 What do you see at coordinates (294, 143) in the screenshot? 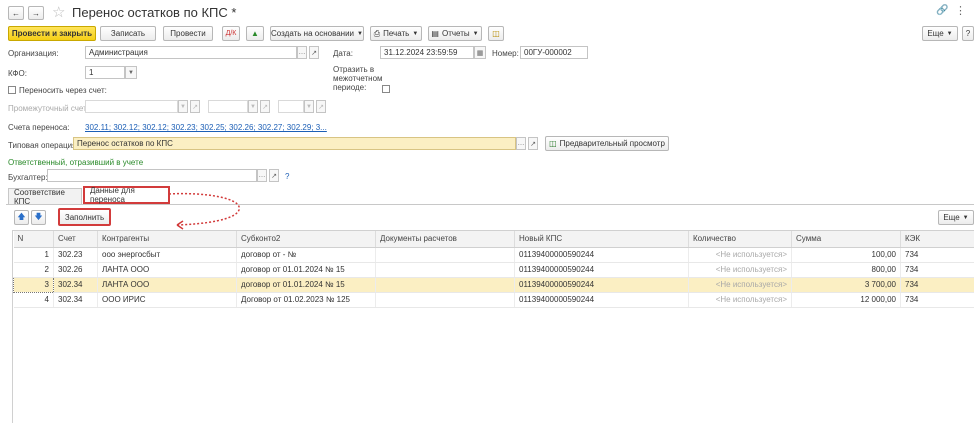
I see `typical-field: Перенос остатков по КПС` at bounding box center [294, 143].